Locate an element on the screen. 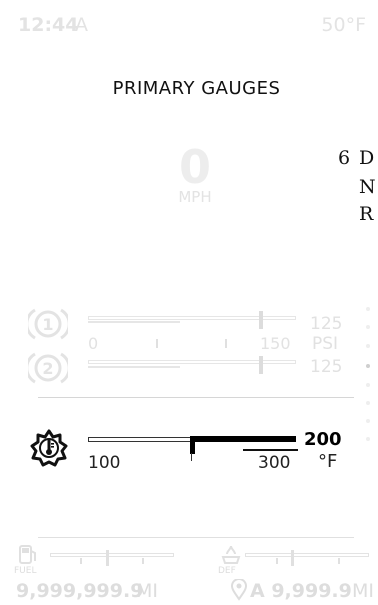 This screenshot has height=605, width=378. page-title: PRIMARY GAUGES is located at coordinates (196, 88).